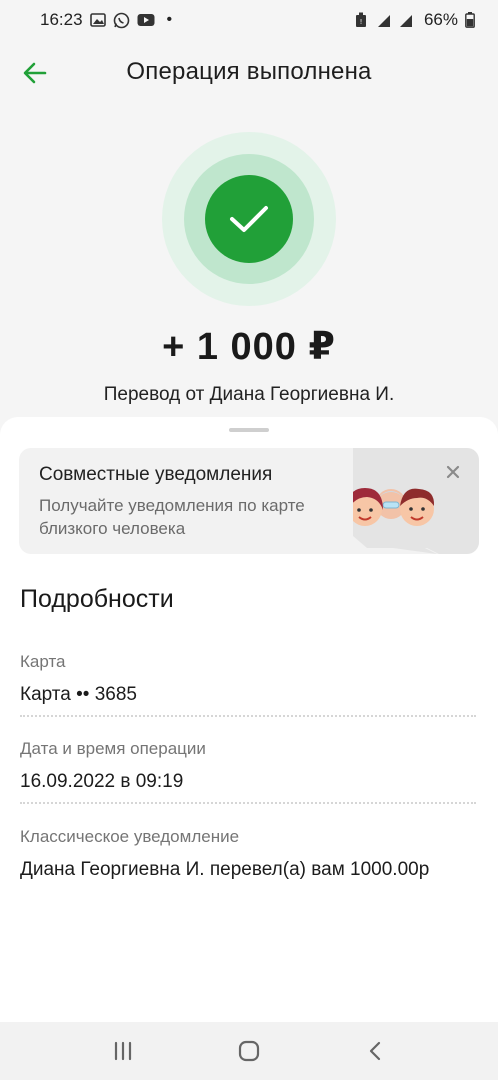 This screenshot has height=1080, width=498. I want to click on operation-amount: + 1 000 ₽, so click(249, 347).